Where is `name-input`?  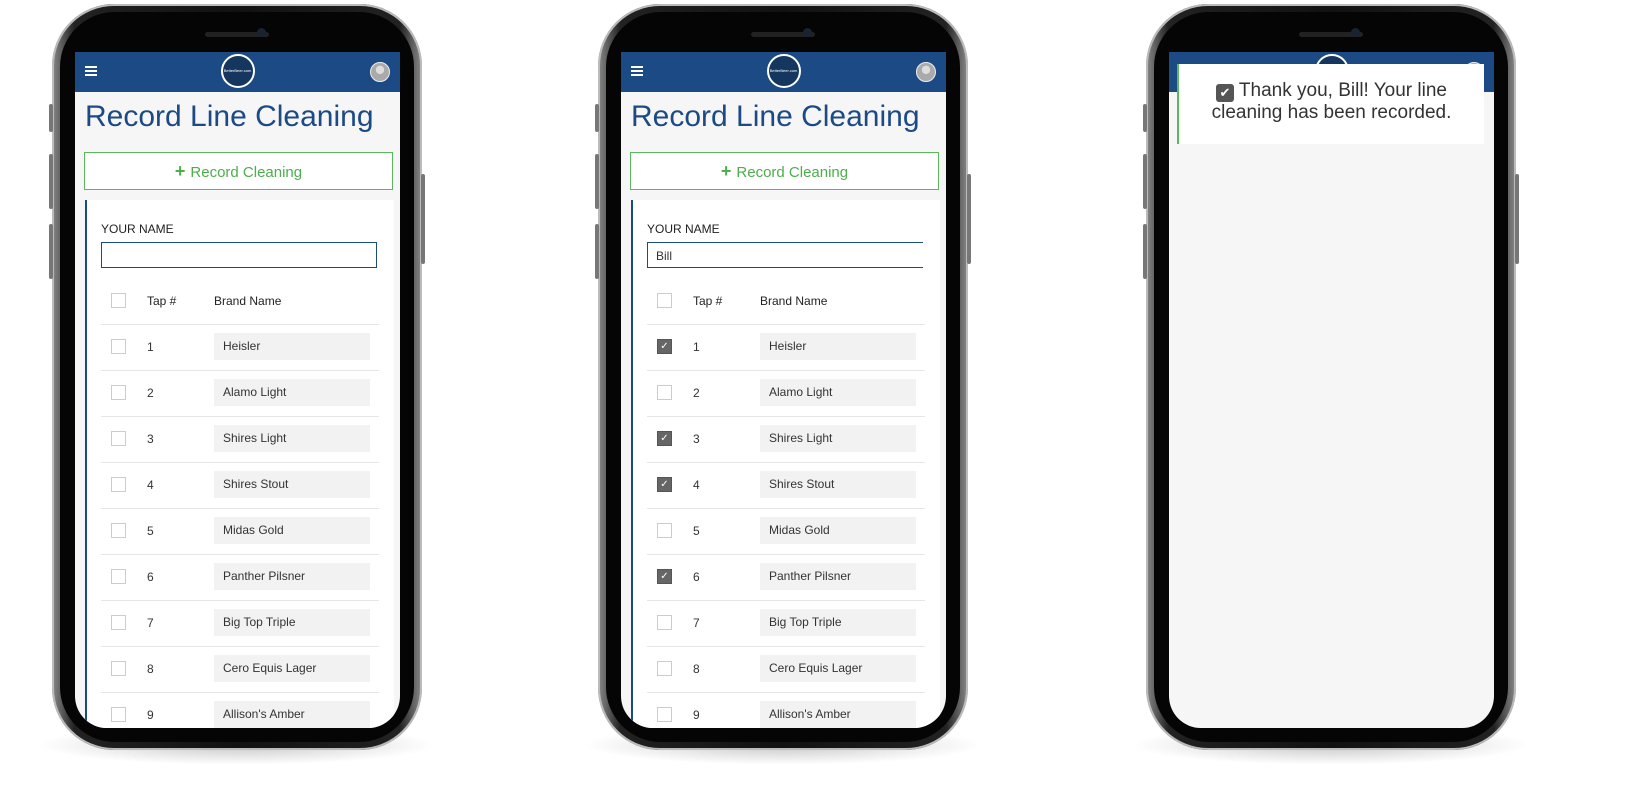
name-input is located at coordinates (239, 255).